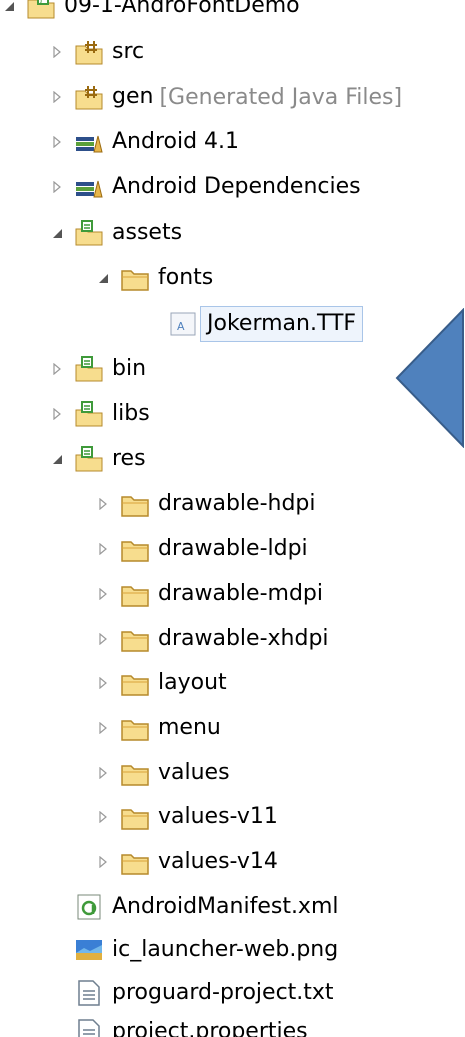 The height and width of the screenshot is (1037, 465). What do you see at coordinates (237, 503) in the screenshot?
I see `tree-item-label: drawable-hdpi` at bounding box center [237, 503].